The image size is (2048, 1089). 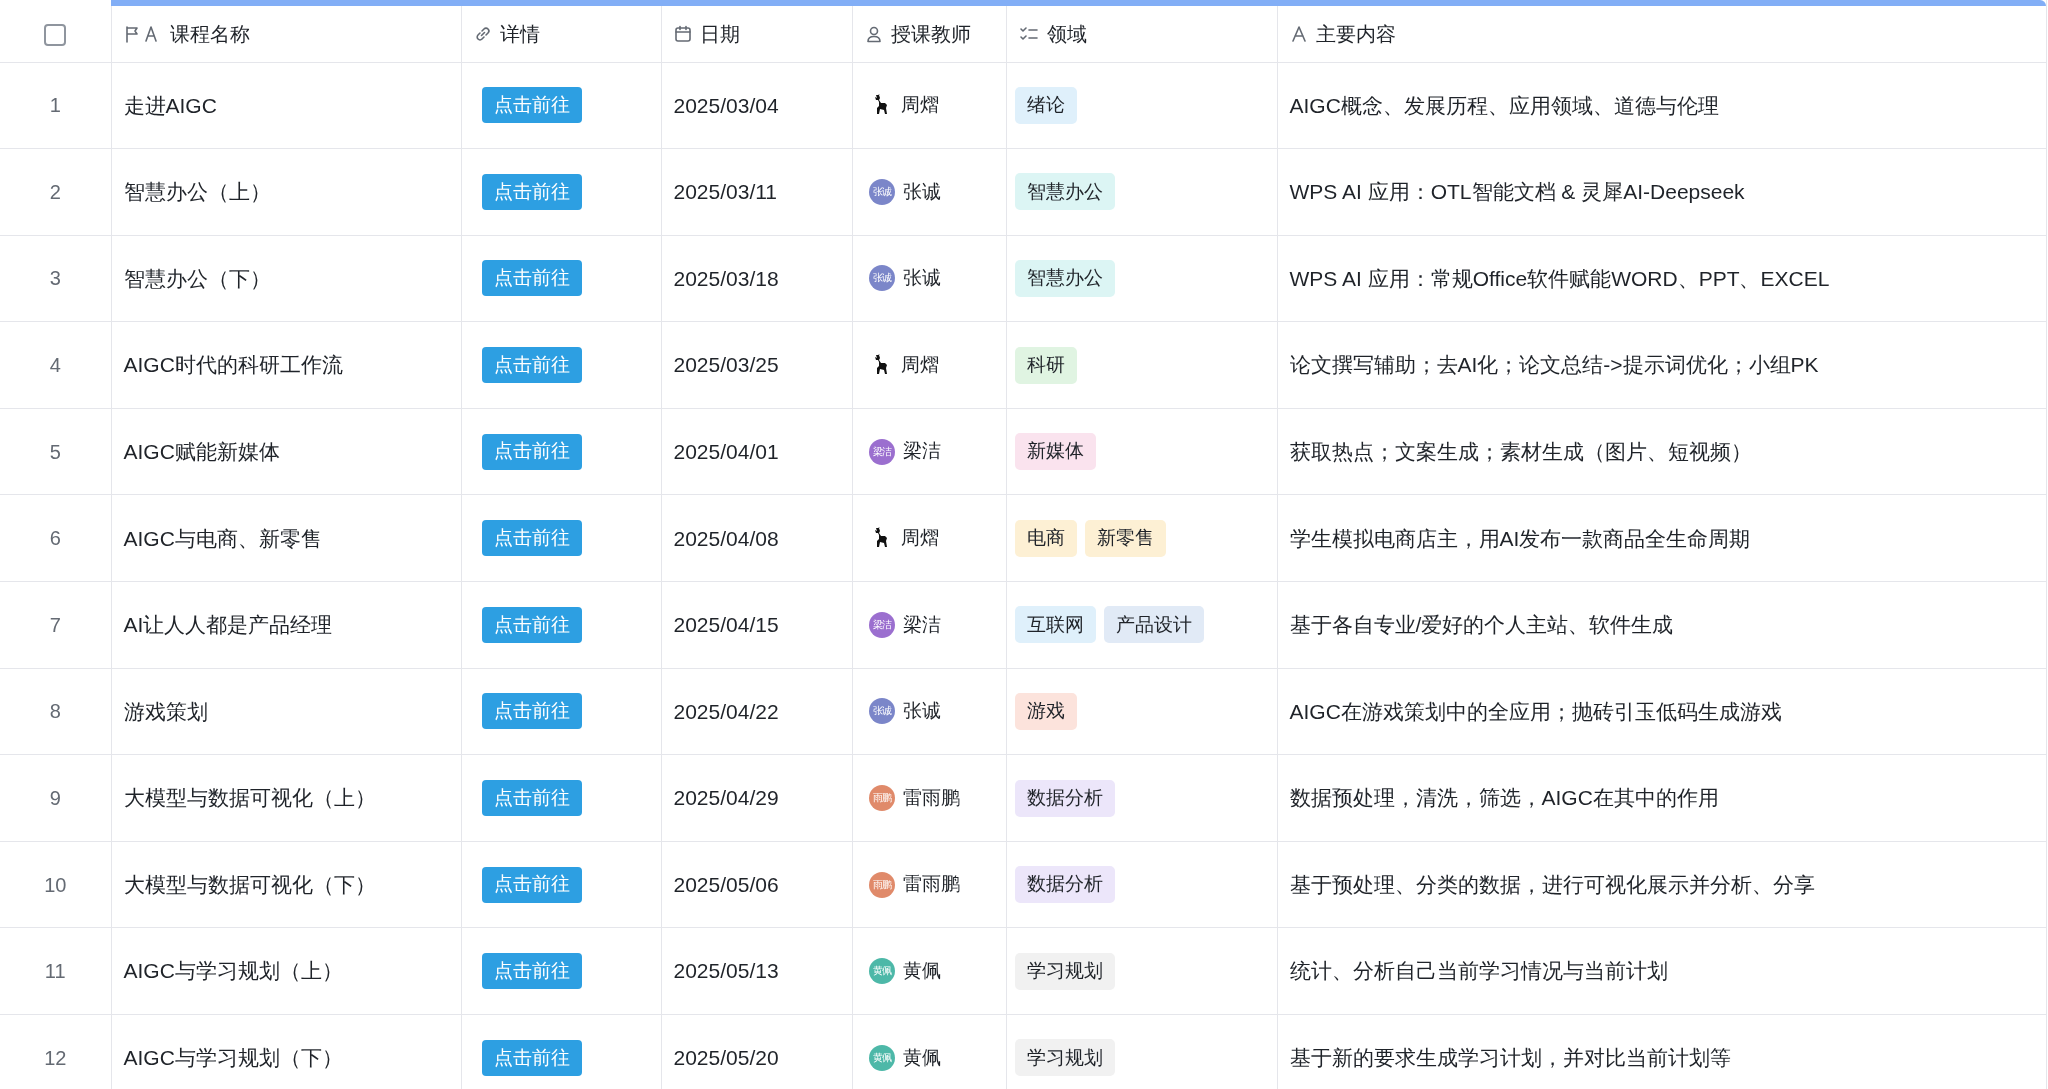 What do you see at coordinates (726, 538) in the screenshot?
I see `date-cell: 2025/04/08` at bounding box center [726, 538].